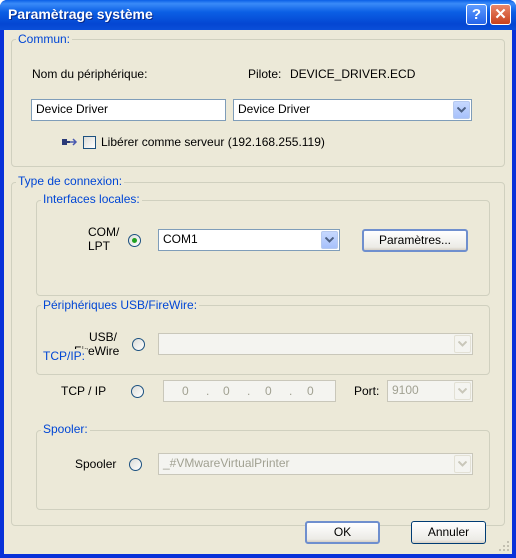 Image resolution: width=516 pixels, height=558 pixels. What do you see at coordinates (90, 74) in the screenshot?
I see `device-name-label: Nom du périphérique:` at bounding box center [90, 74].